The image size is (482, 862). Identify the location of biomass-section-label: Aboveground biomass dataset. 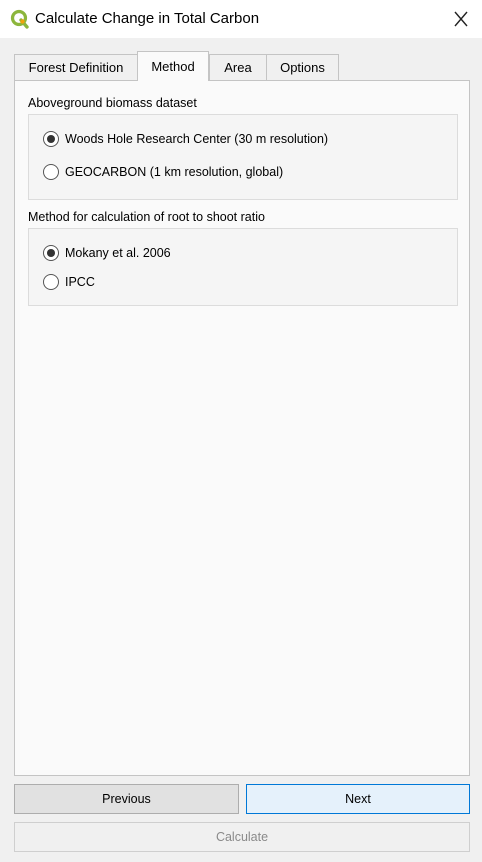
(112, 103).